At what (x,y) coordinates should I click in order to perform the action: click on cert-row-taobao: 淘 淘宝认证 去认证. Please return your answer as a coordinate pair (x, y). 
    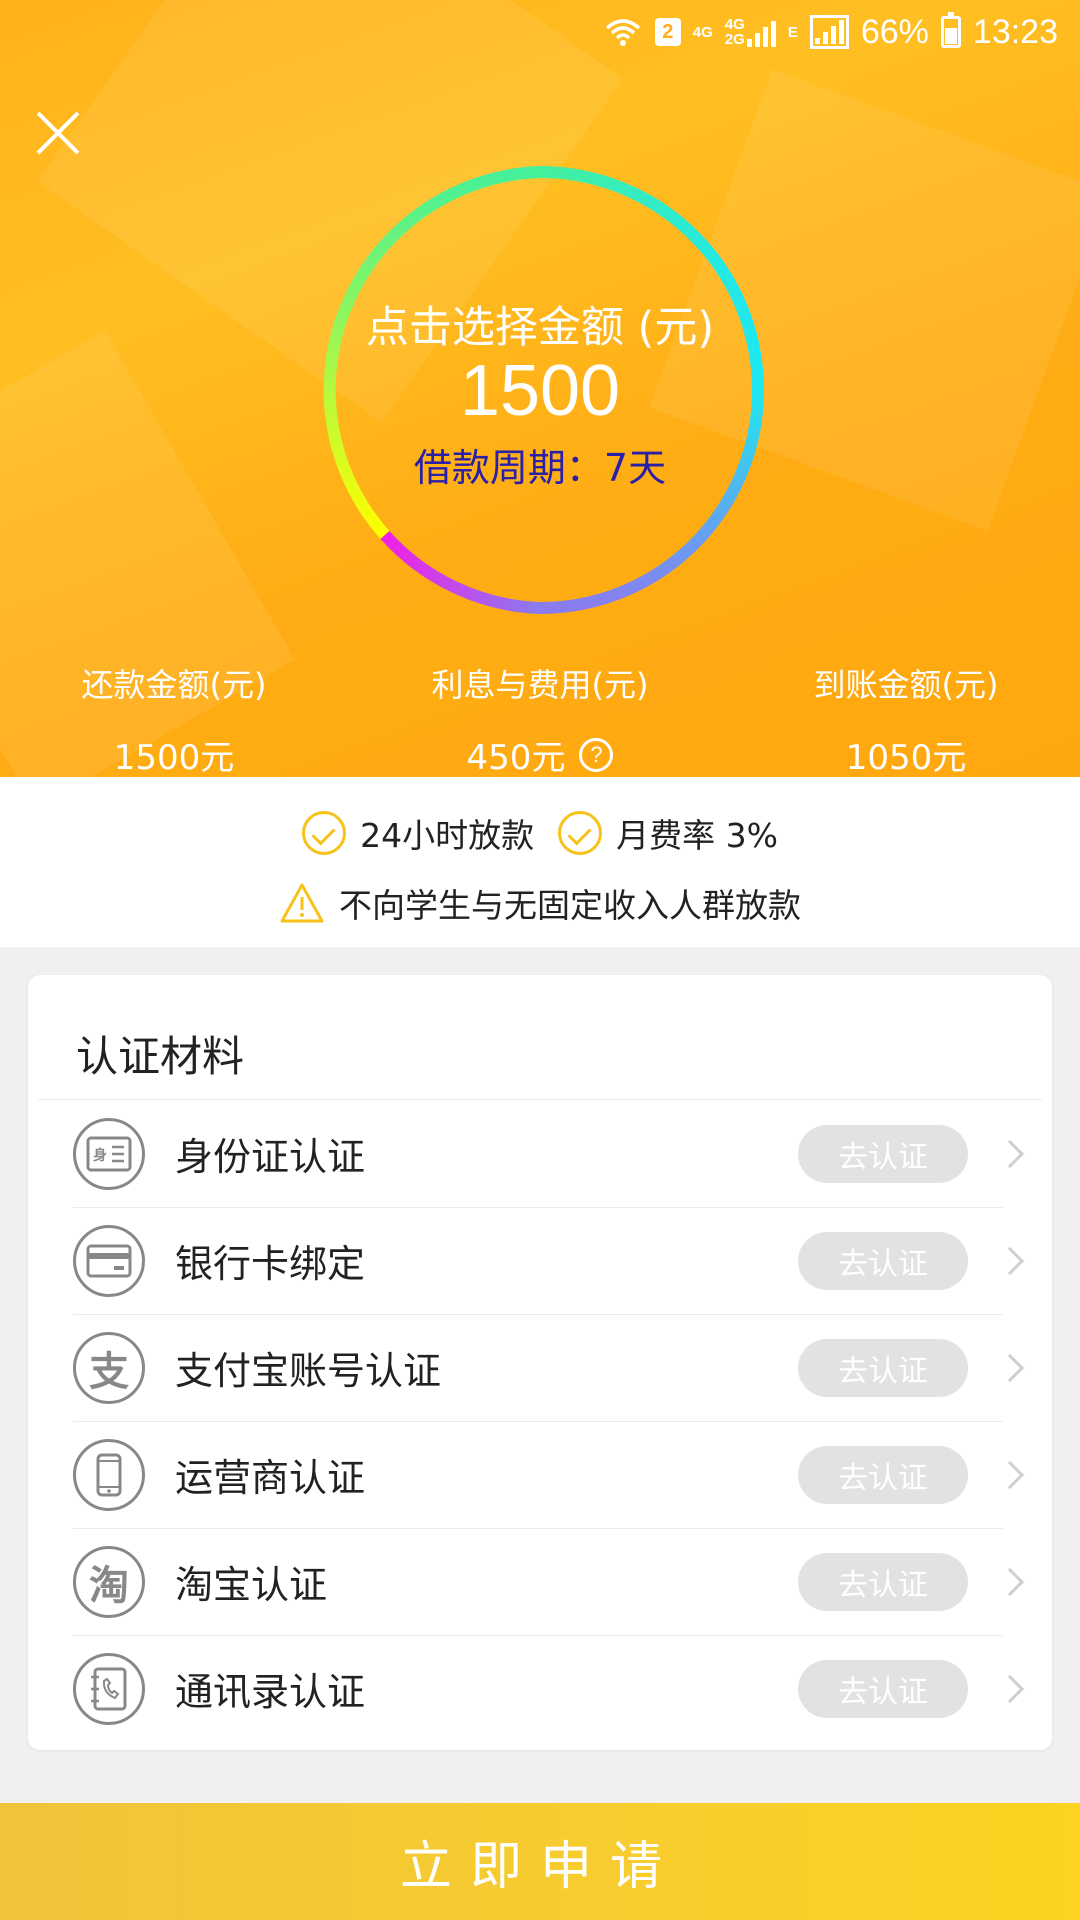
    Looking at the image, I should click on (555, 1581).